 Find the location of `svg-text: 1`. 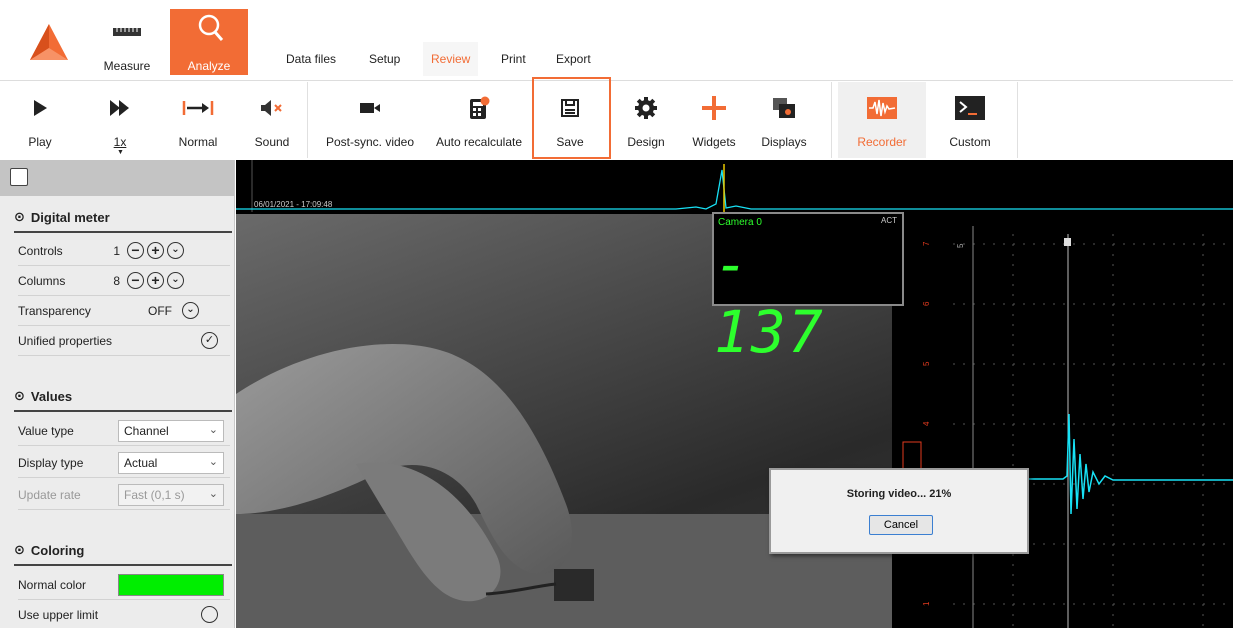

svg-text: 1 is located at coordinates (926, 603).